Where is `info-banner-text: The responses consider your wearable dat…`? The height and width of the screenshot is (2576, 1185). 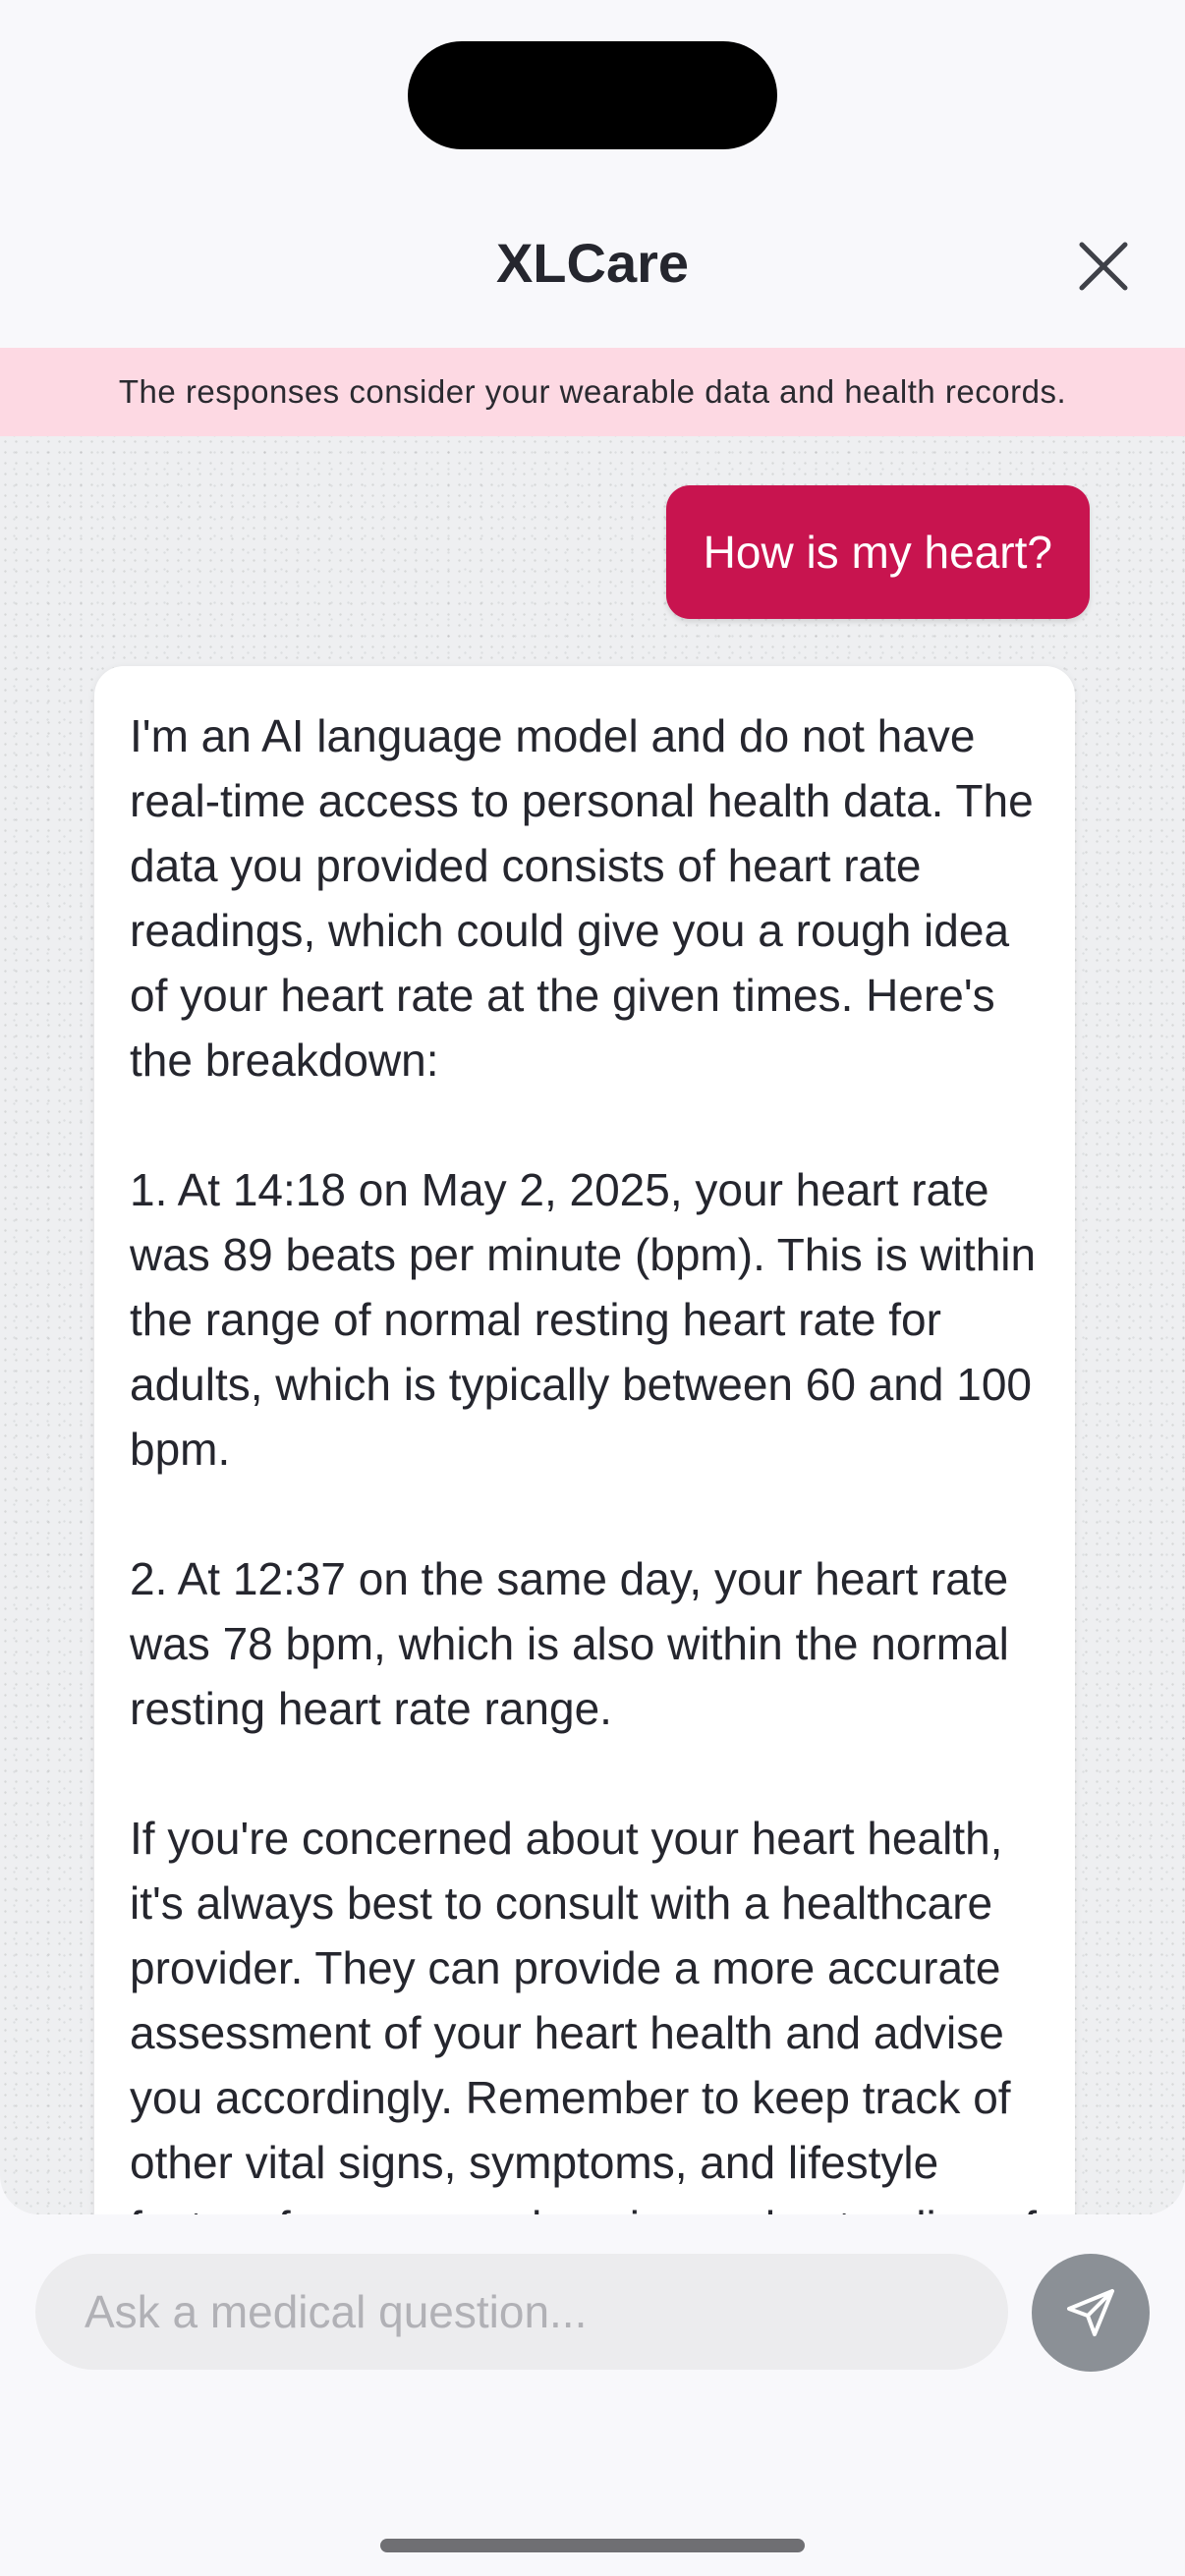
info-banner-text: The responses consider your wearable dat… is located at coordinates (592, 391).